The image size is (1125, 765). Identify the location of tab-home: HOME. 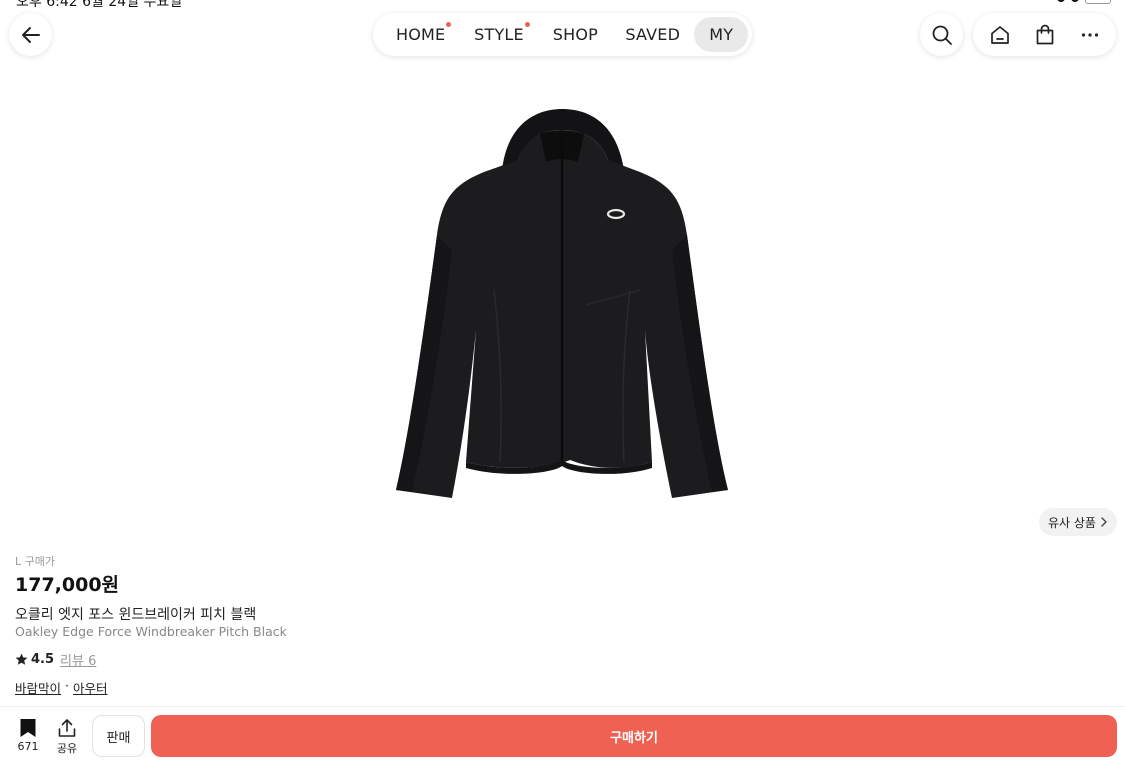
(420, 34).